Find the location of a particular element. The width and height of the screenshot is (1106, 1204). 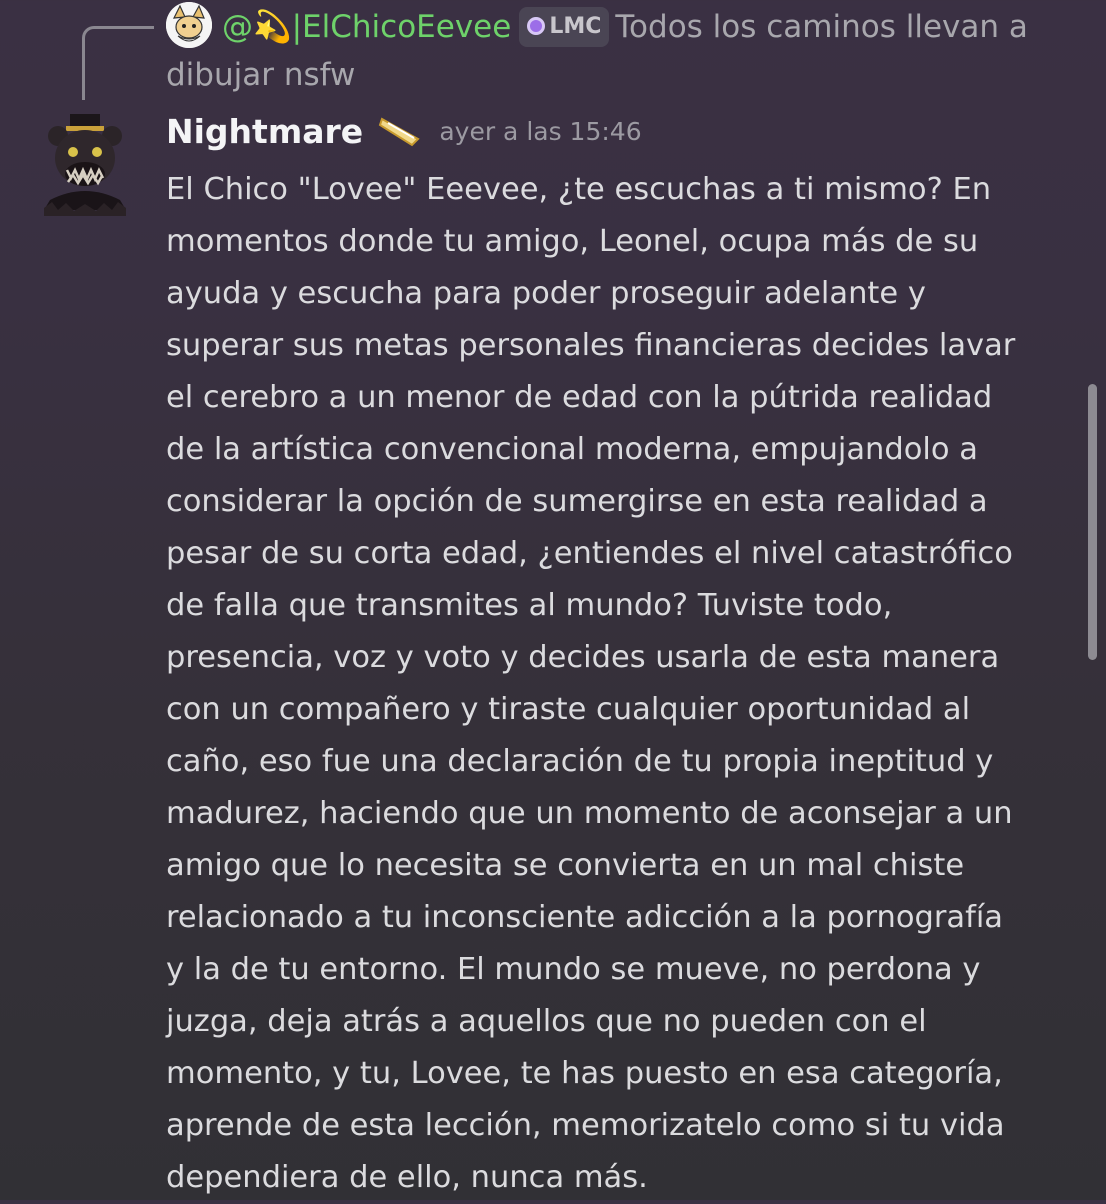

reply-preview-continuation: dibujar nsfw is located at coordinates (616, 75).